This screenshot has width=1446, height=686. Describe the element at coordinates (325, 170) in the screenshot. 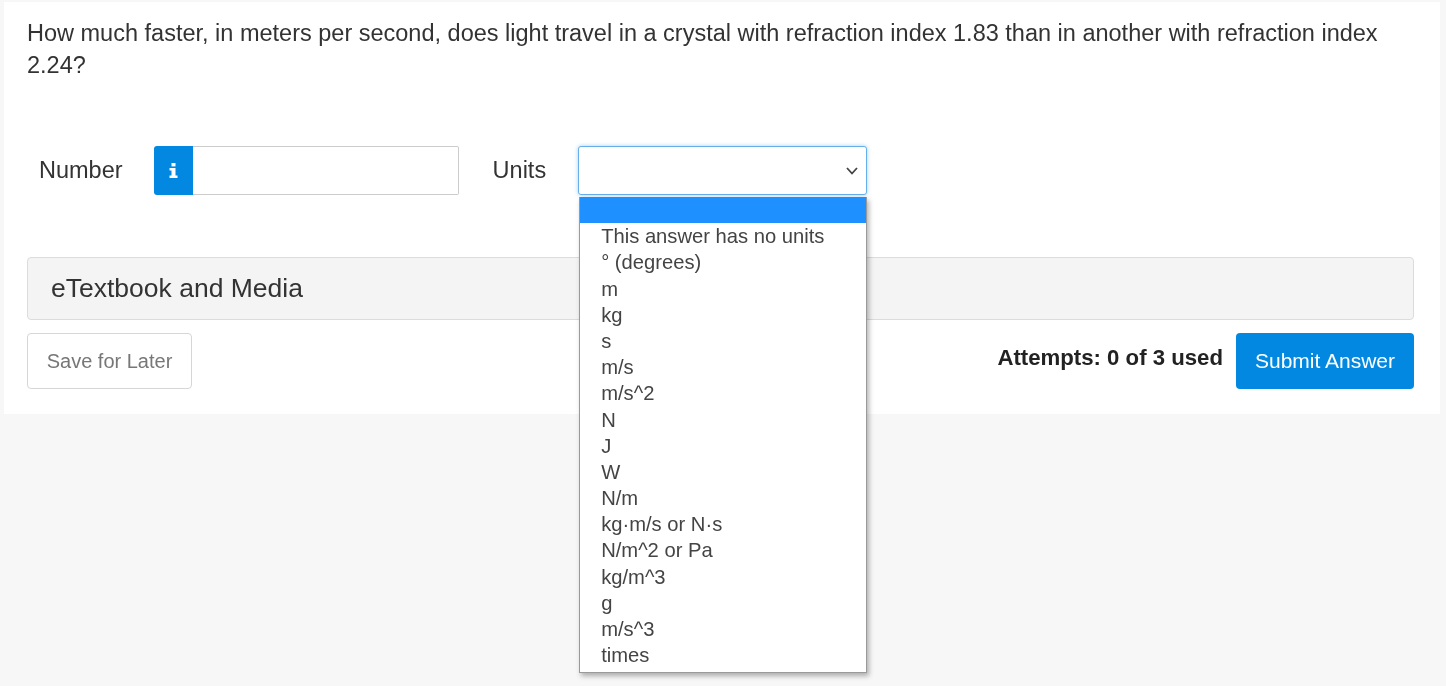

I see `number-input` at that location.